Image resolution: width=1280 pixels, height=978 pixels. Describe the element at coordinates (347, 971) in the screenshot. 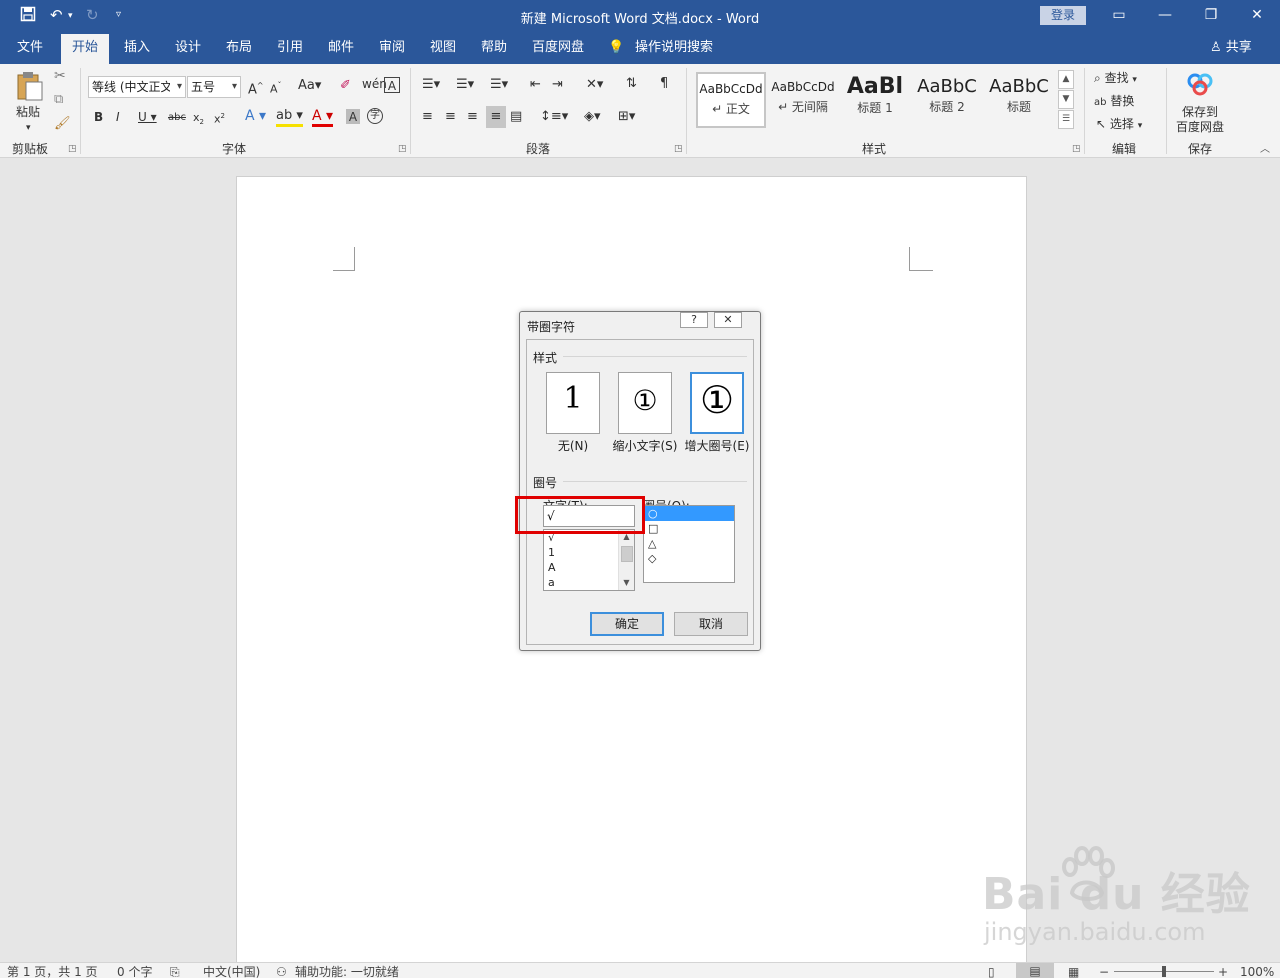

I see `accessibility-status: 辅助功能: 一切就绪` at that location.